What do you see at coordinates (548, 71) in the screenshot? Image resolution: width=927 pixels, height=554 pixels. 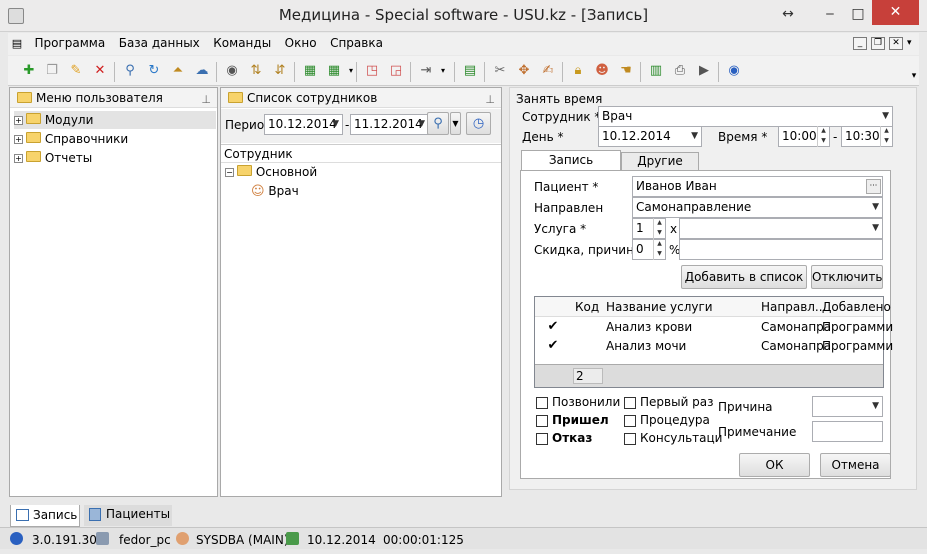 I see `note-icon: ✍` at bounding box center [548, 71].